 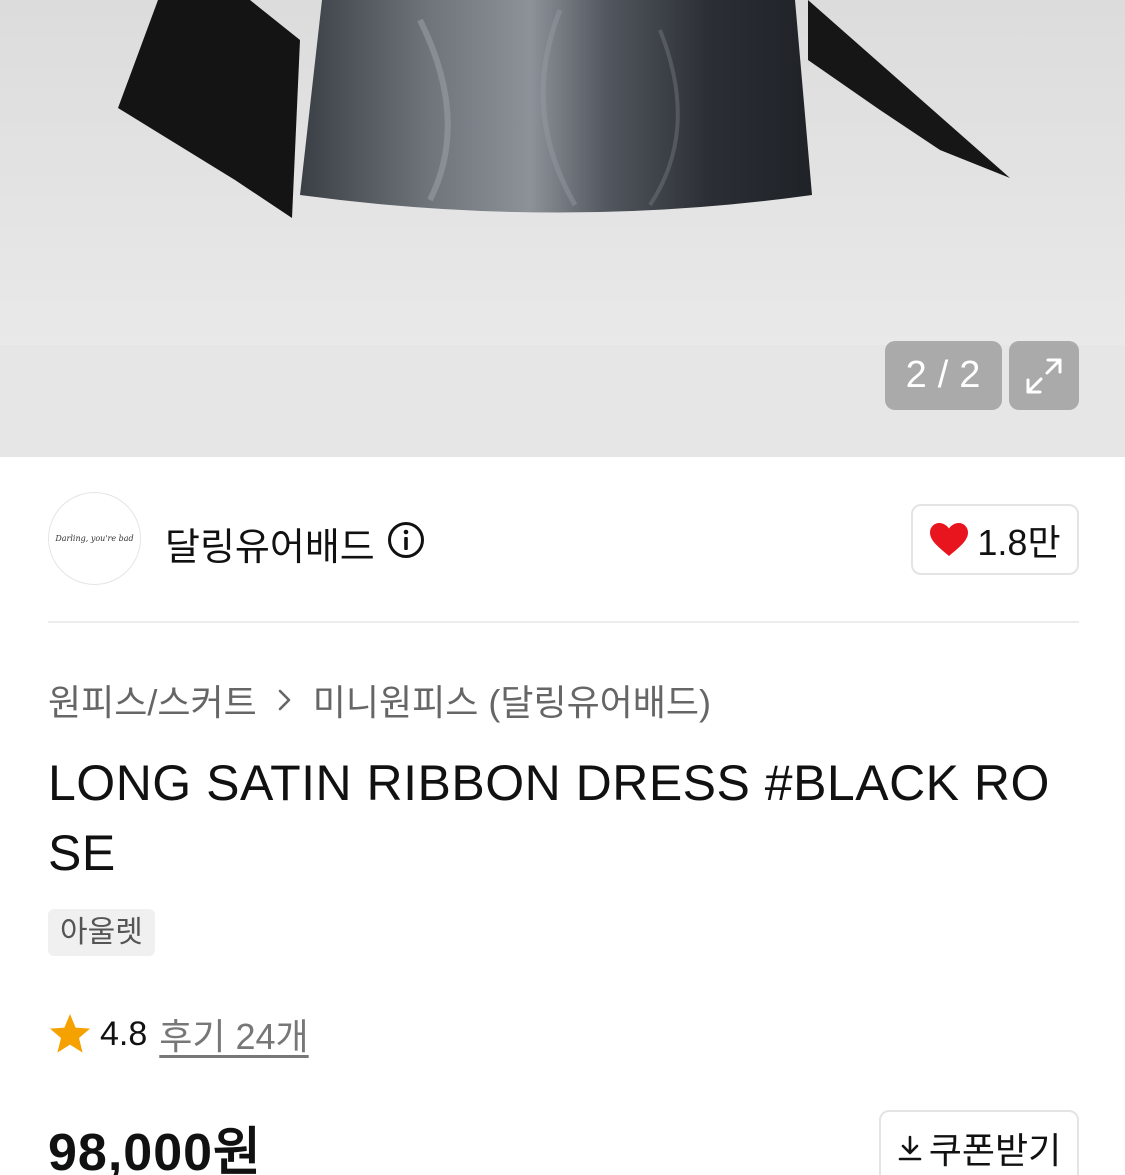 I want to click on product-title: LONG SATIN RIBBON DRESS #BLACK ROSE, so click(x=549, y=818).